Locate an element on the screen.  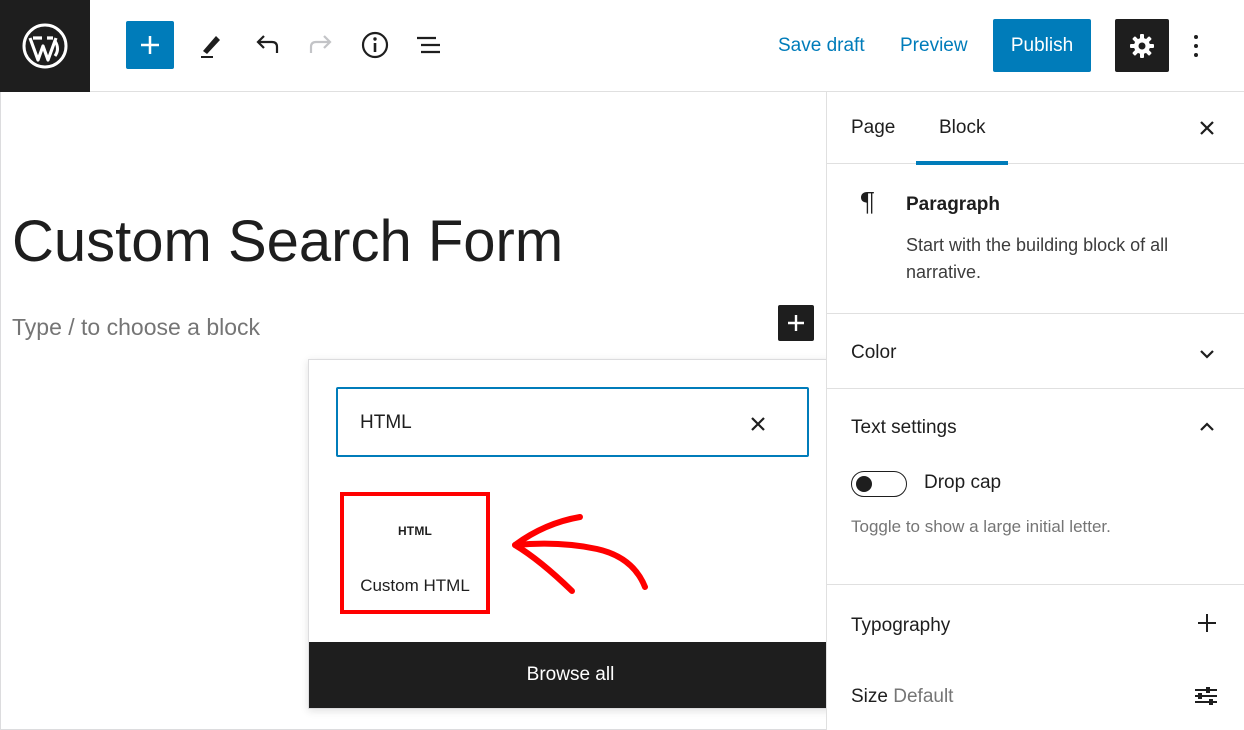
redo-button is located at coordinates (321, 45).